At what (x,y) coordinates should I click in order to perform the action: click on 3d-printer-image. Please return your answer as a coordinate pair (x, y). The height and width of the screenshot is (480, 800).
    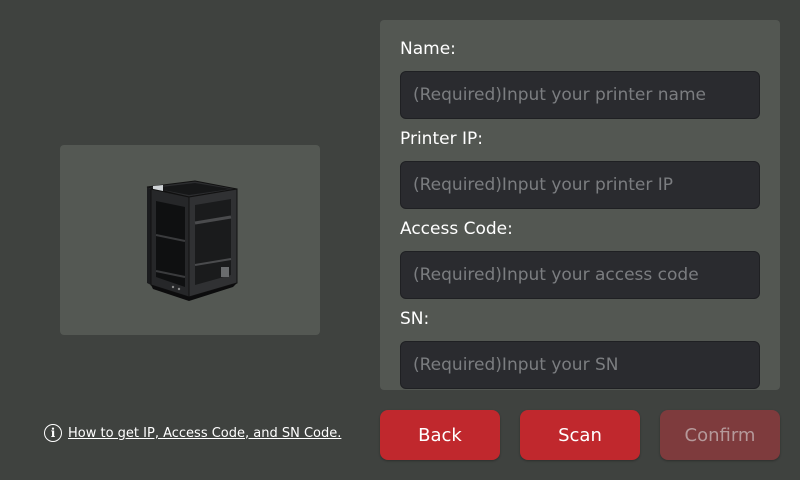
    Looking at the image, I should click on (192, 240).